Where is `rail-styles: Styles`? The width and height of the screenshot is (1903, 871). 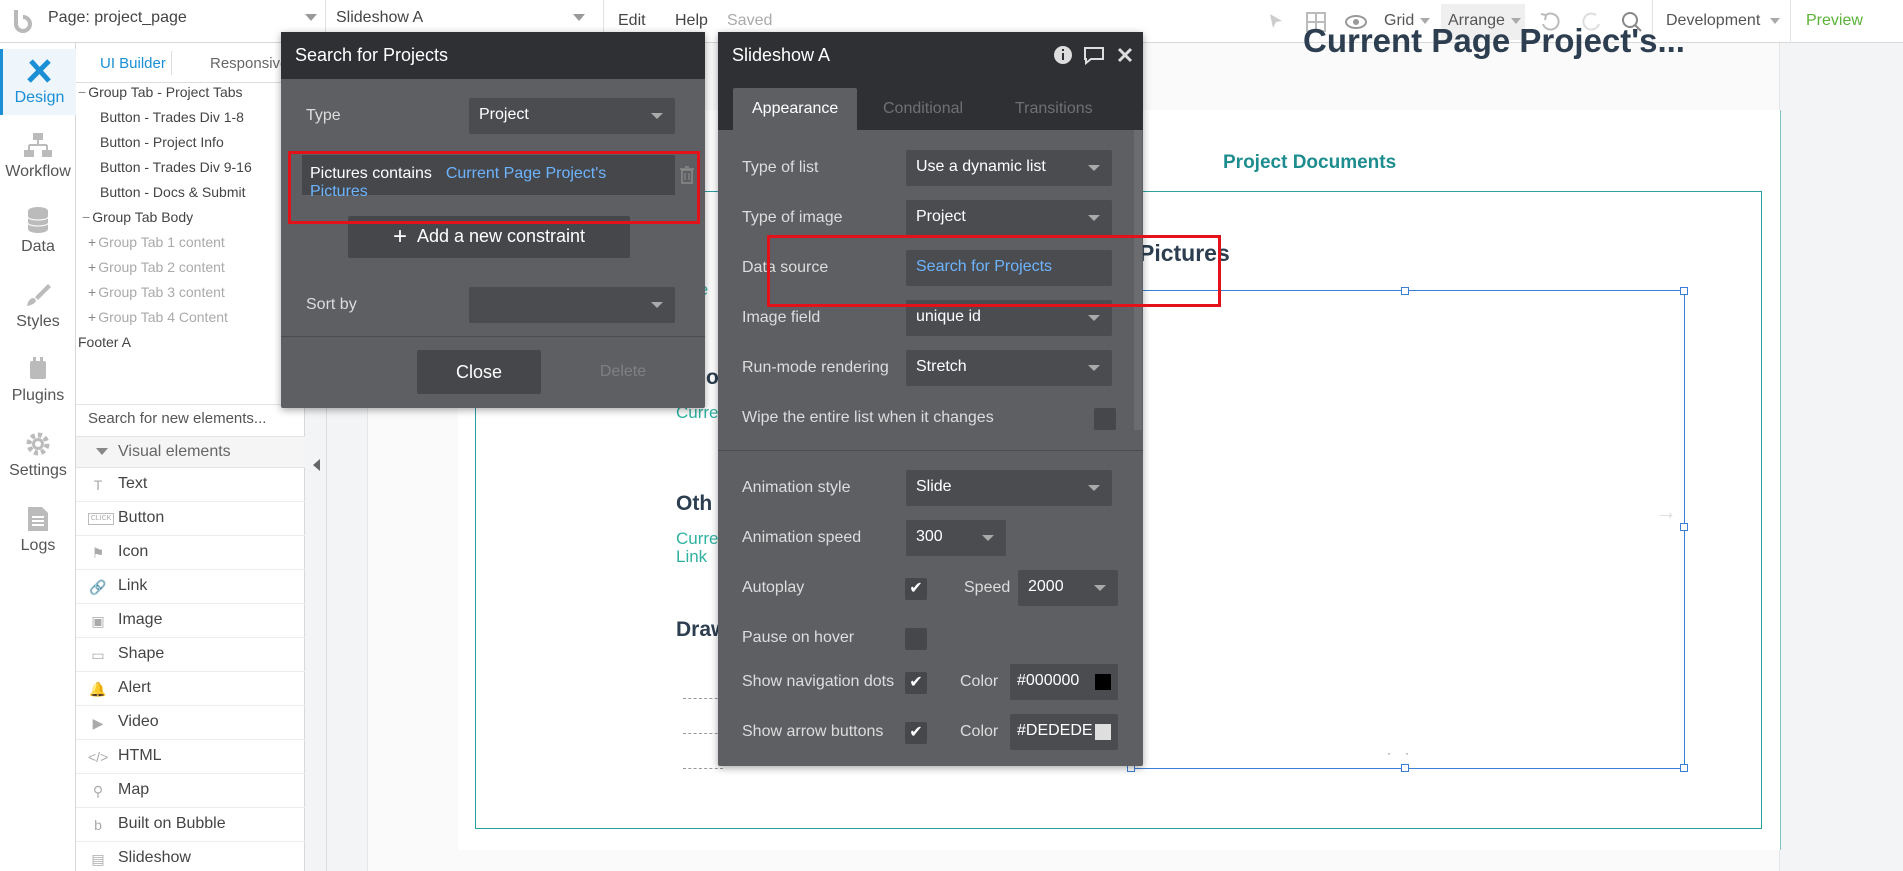
rail-styles: Styles is located at coordinates (38, 306).